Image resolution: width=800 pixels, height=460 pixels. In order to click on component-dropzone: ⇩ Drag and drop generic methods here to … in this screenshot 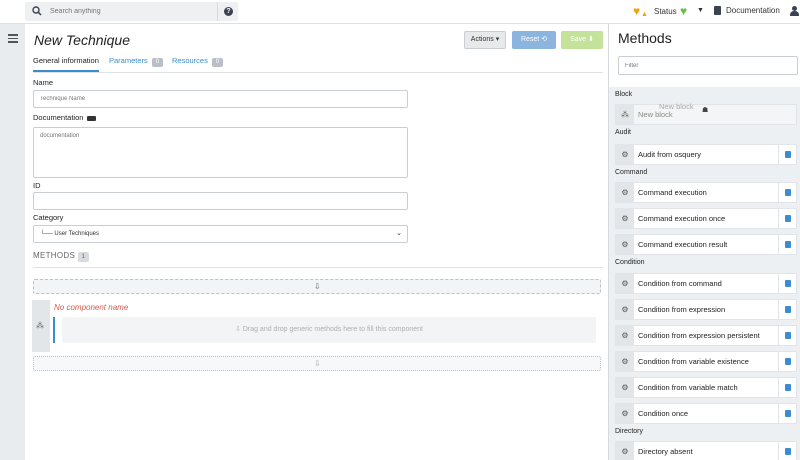, I will do `click(329, 330)`.